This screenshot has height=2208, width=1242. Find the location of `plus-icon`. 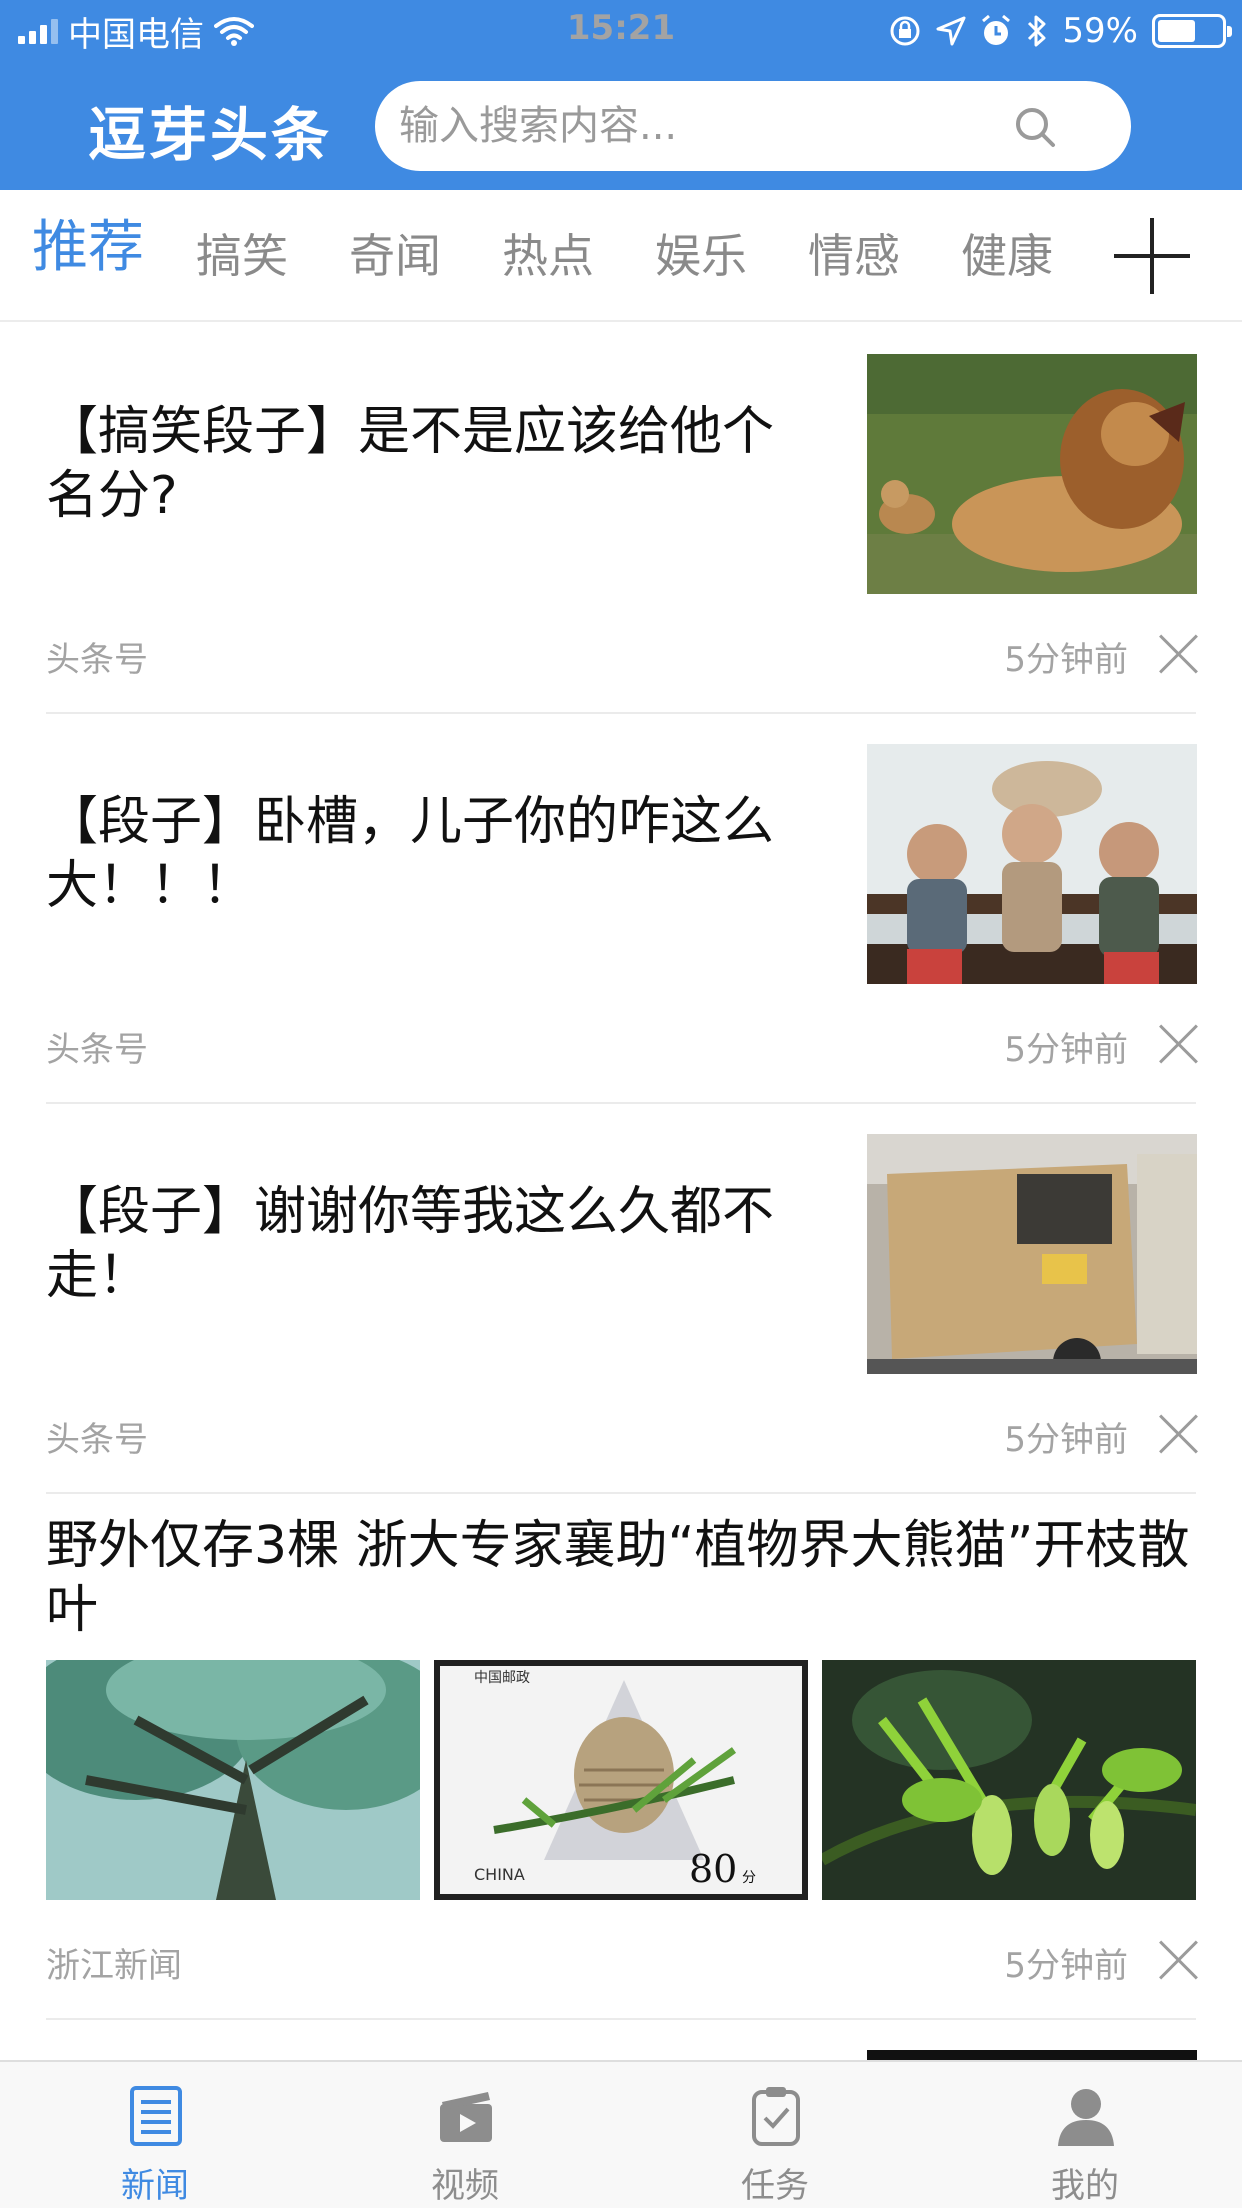

plus-icon is located at coordinates (1152, 256).